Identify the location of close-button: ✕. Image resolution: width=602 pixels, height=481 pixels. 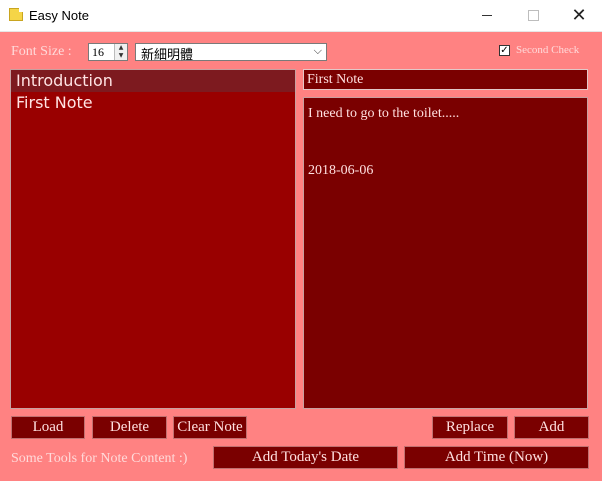
(579, 15).